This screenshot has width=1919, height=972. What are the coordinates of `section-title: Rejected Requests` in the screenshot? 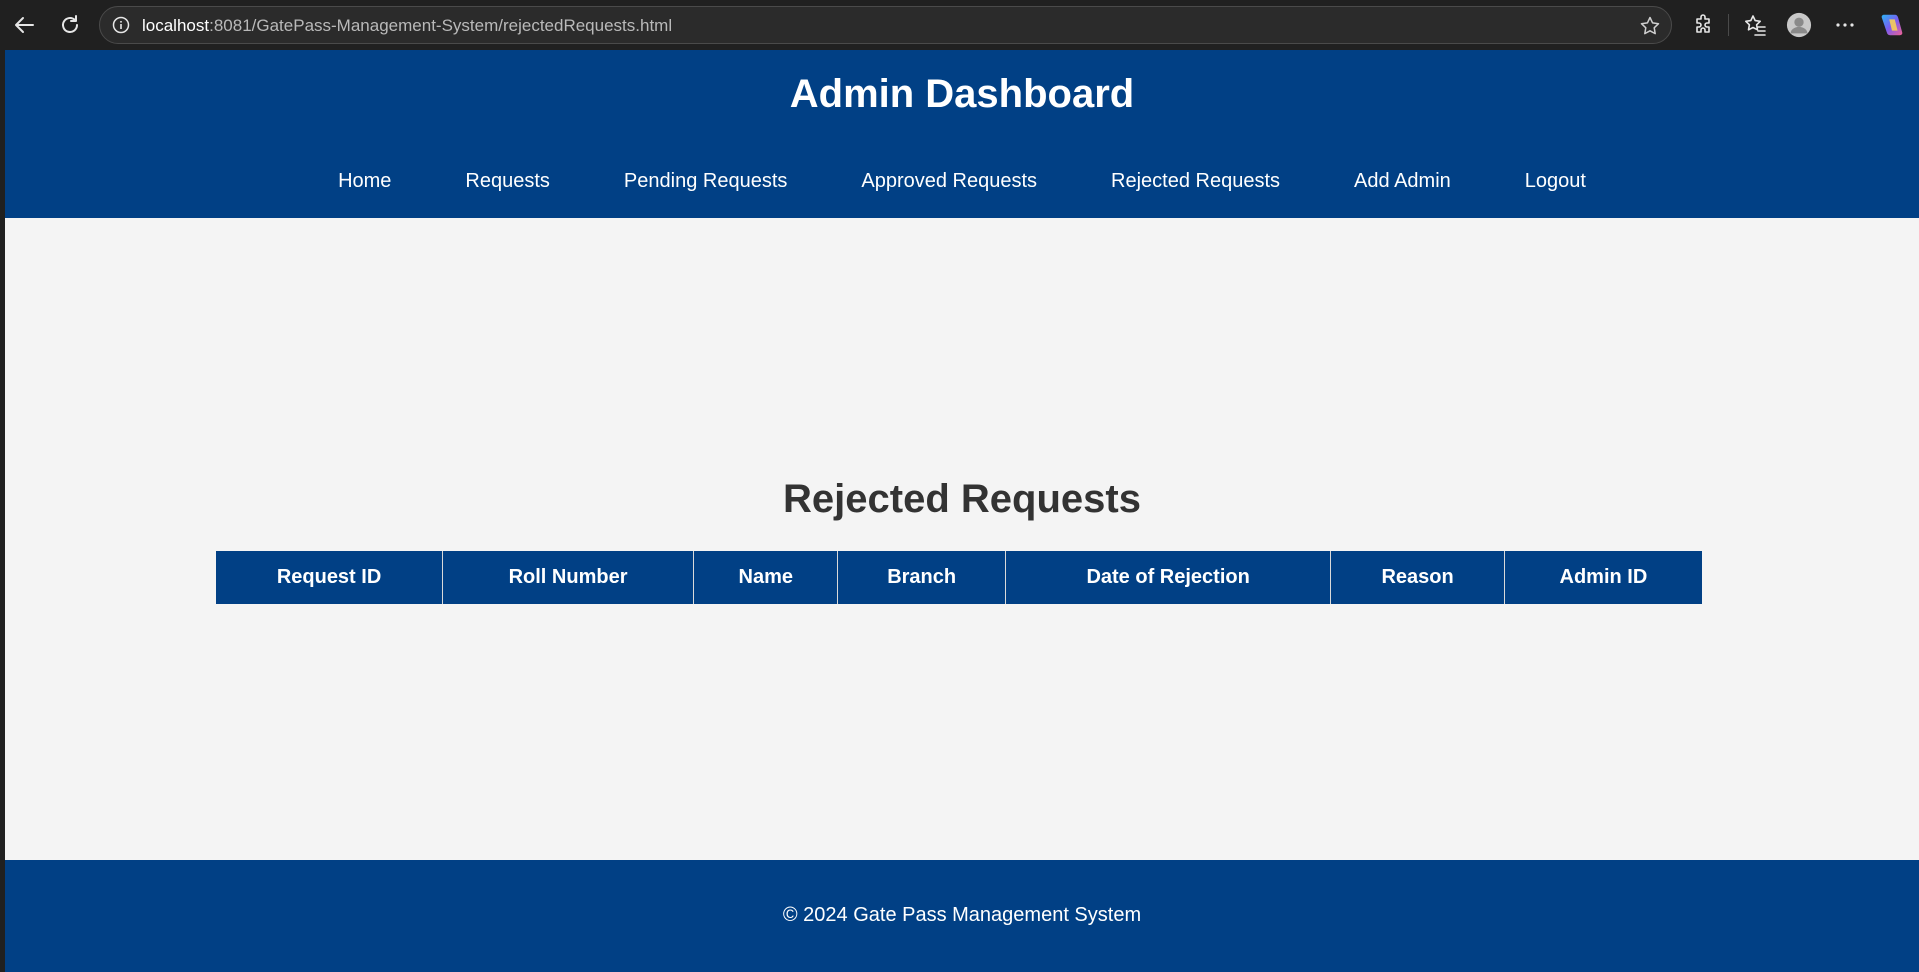 It's located at (962, 499).